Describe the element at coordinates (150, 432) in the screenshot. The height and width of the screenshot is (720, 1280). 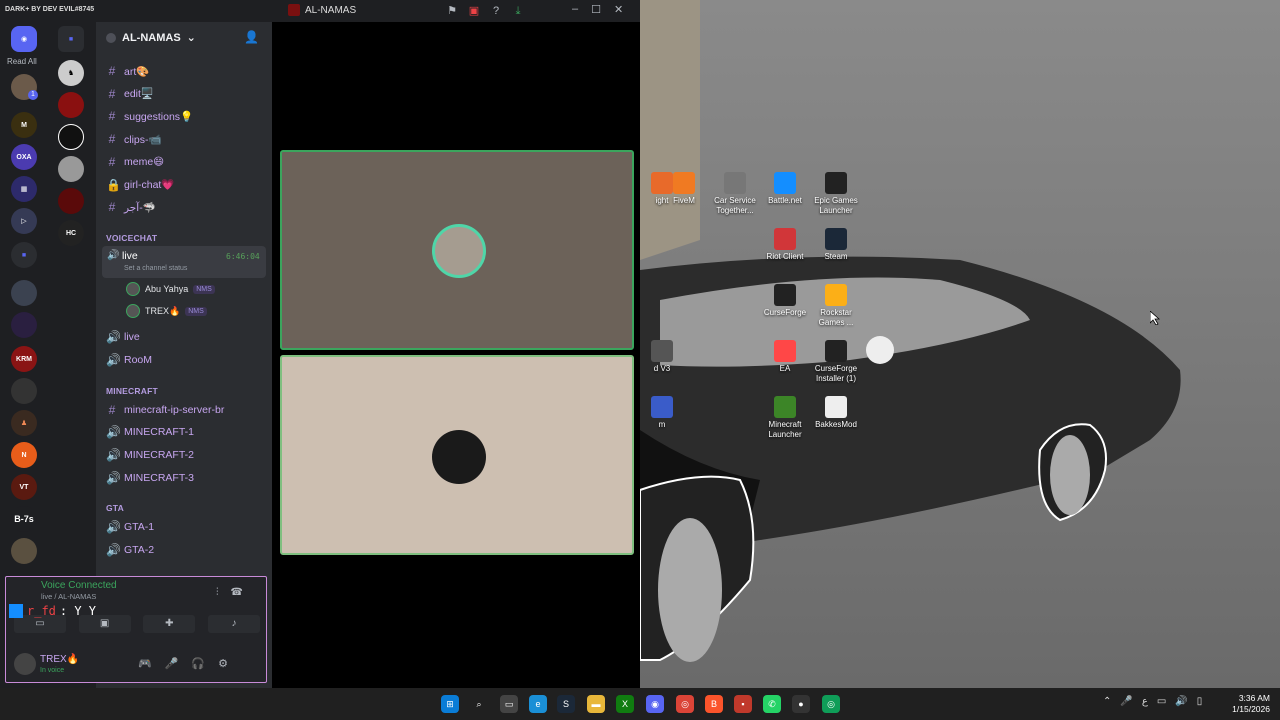
I see `voice-channel: 🔊 MINECRAFT-1` at that location.